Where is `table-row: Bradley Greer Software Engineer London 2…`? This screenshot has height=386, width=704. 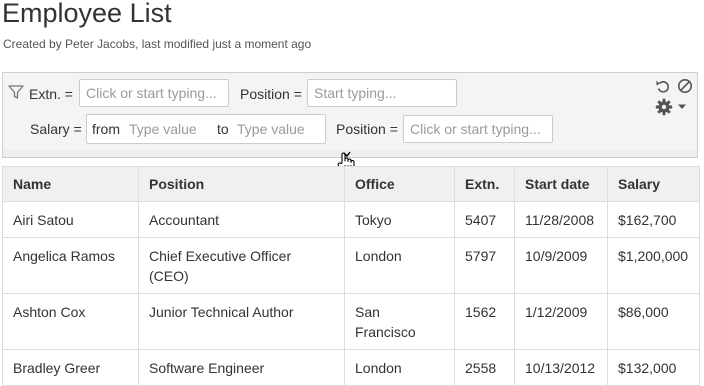
table-row: Bradley Greer Software Engineer London 2… is located at coordinates (351, 367).